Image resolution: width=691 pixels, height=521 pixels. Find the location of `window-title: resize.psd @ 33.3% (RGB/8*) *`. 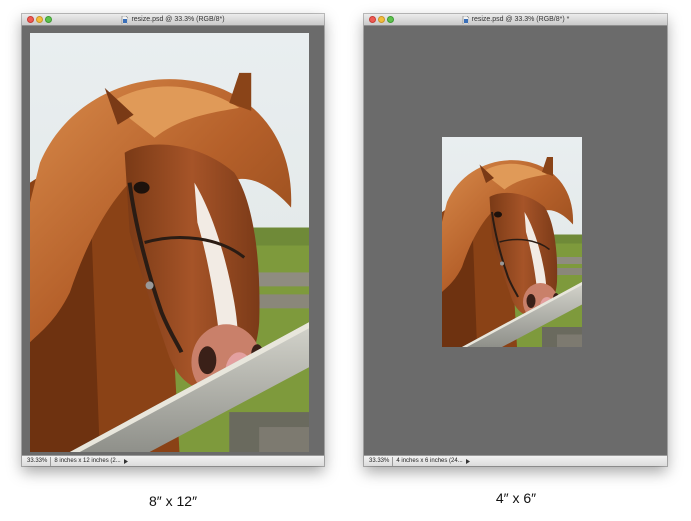

window-title: resize.psd @ 33.3% (RGB/8*) * is located at coordinates (520, 19).